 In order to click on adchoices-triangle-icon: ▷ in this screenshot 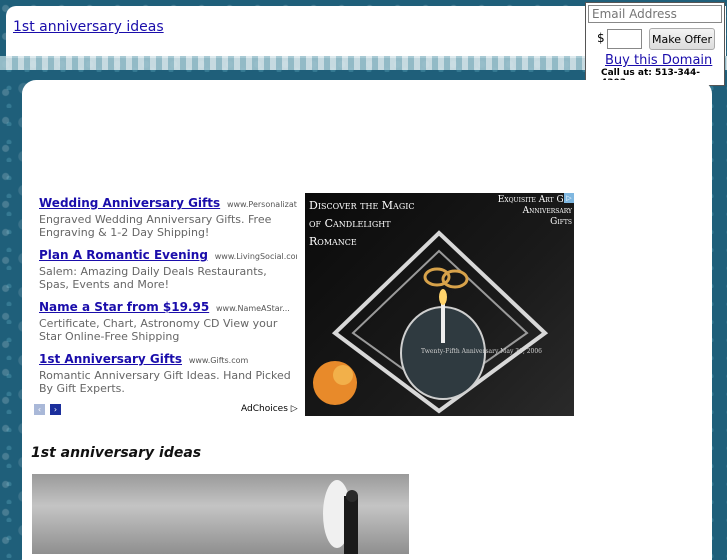, I will do `click(294, 409)`.